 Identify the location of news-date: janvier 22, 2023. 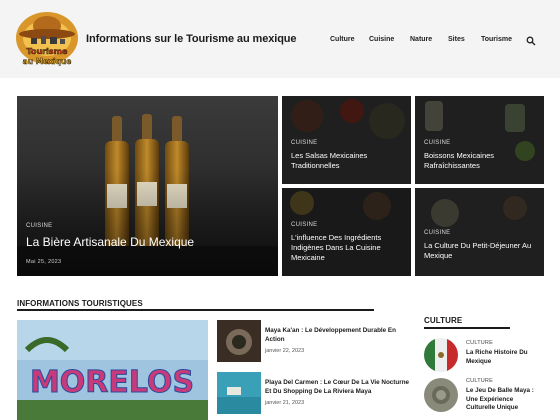
(285, 351).